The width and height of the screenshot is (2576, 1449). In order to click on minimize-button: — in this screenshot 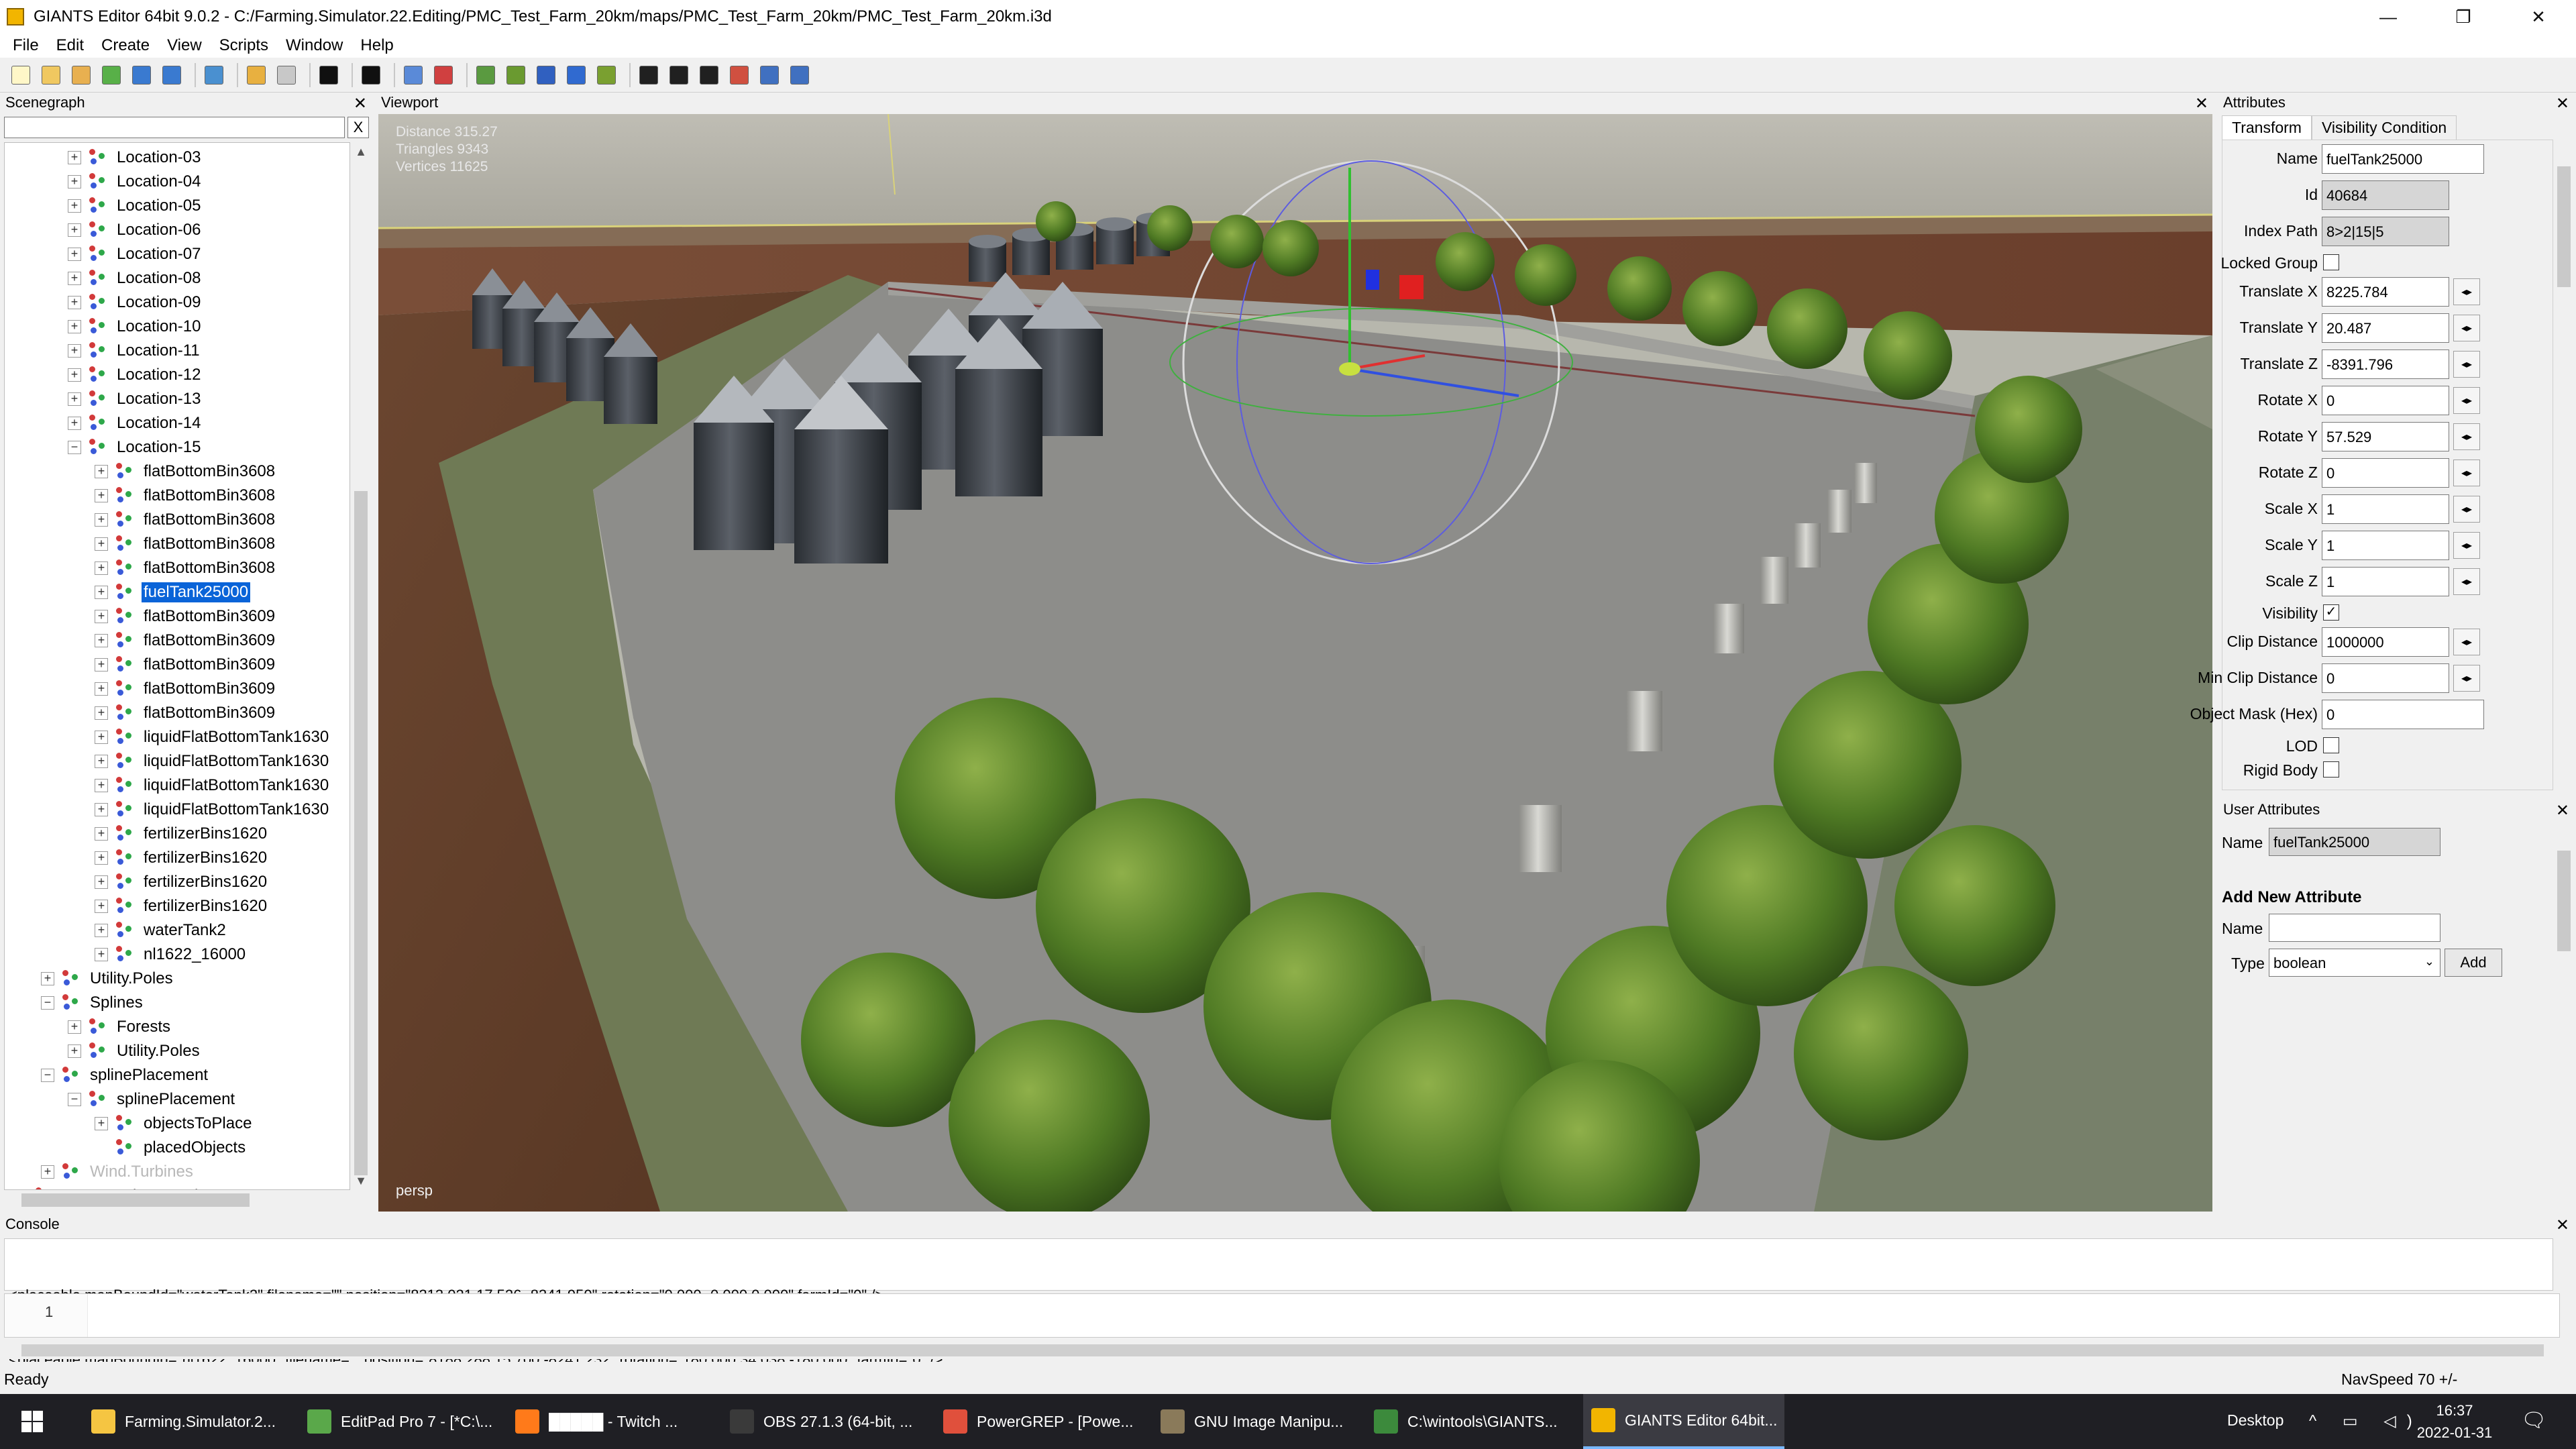, I will do `click(2388, 17)`.